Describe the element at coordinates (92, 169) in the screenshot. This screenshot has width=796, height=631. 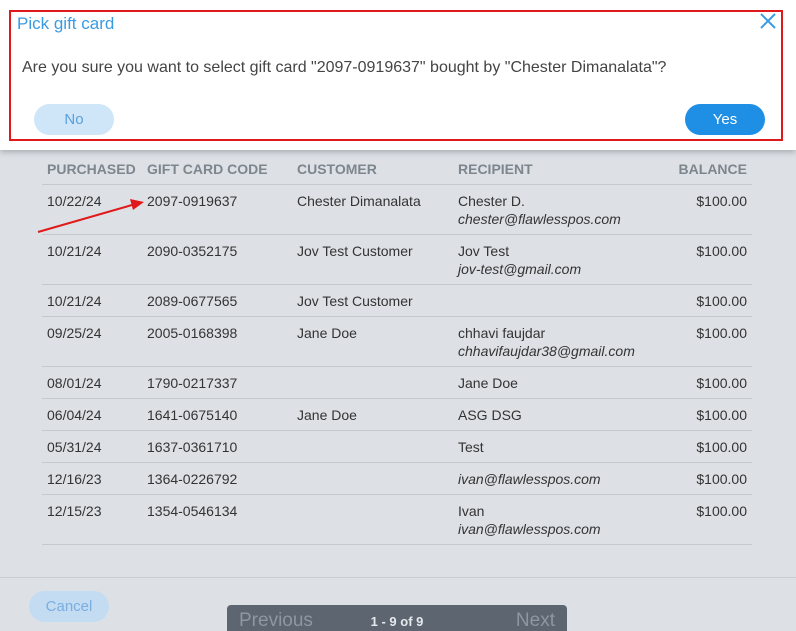
I see `header-purchased: PURCHASED` at that location.